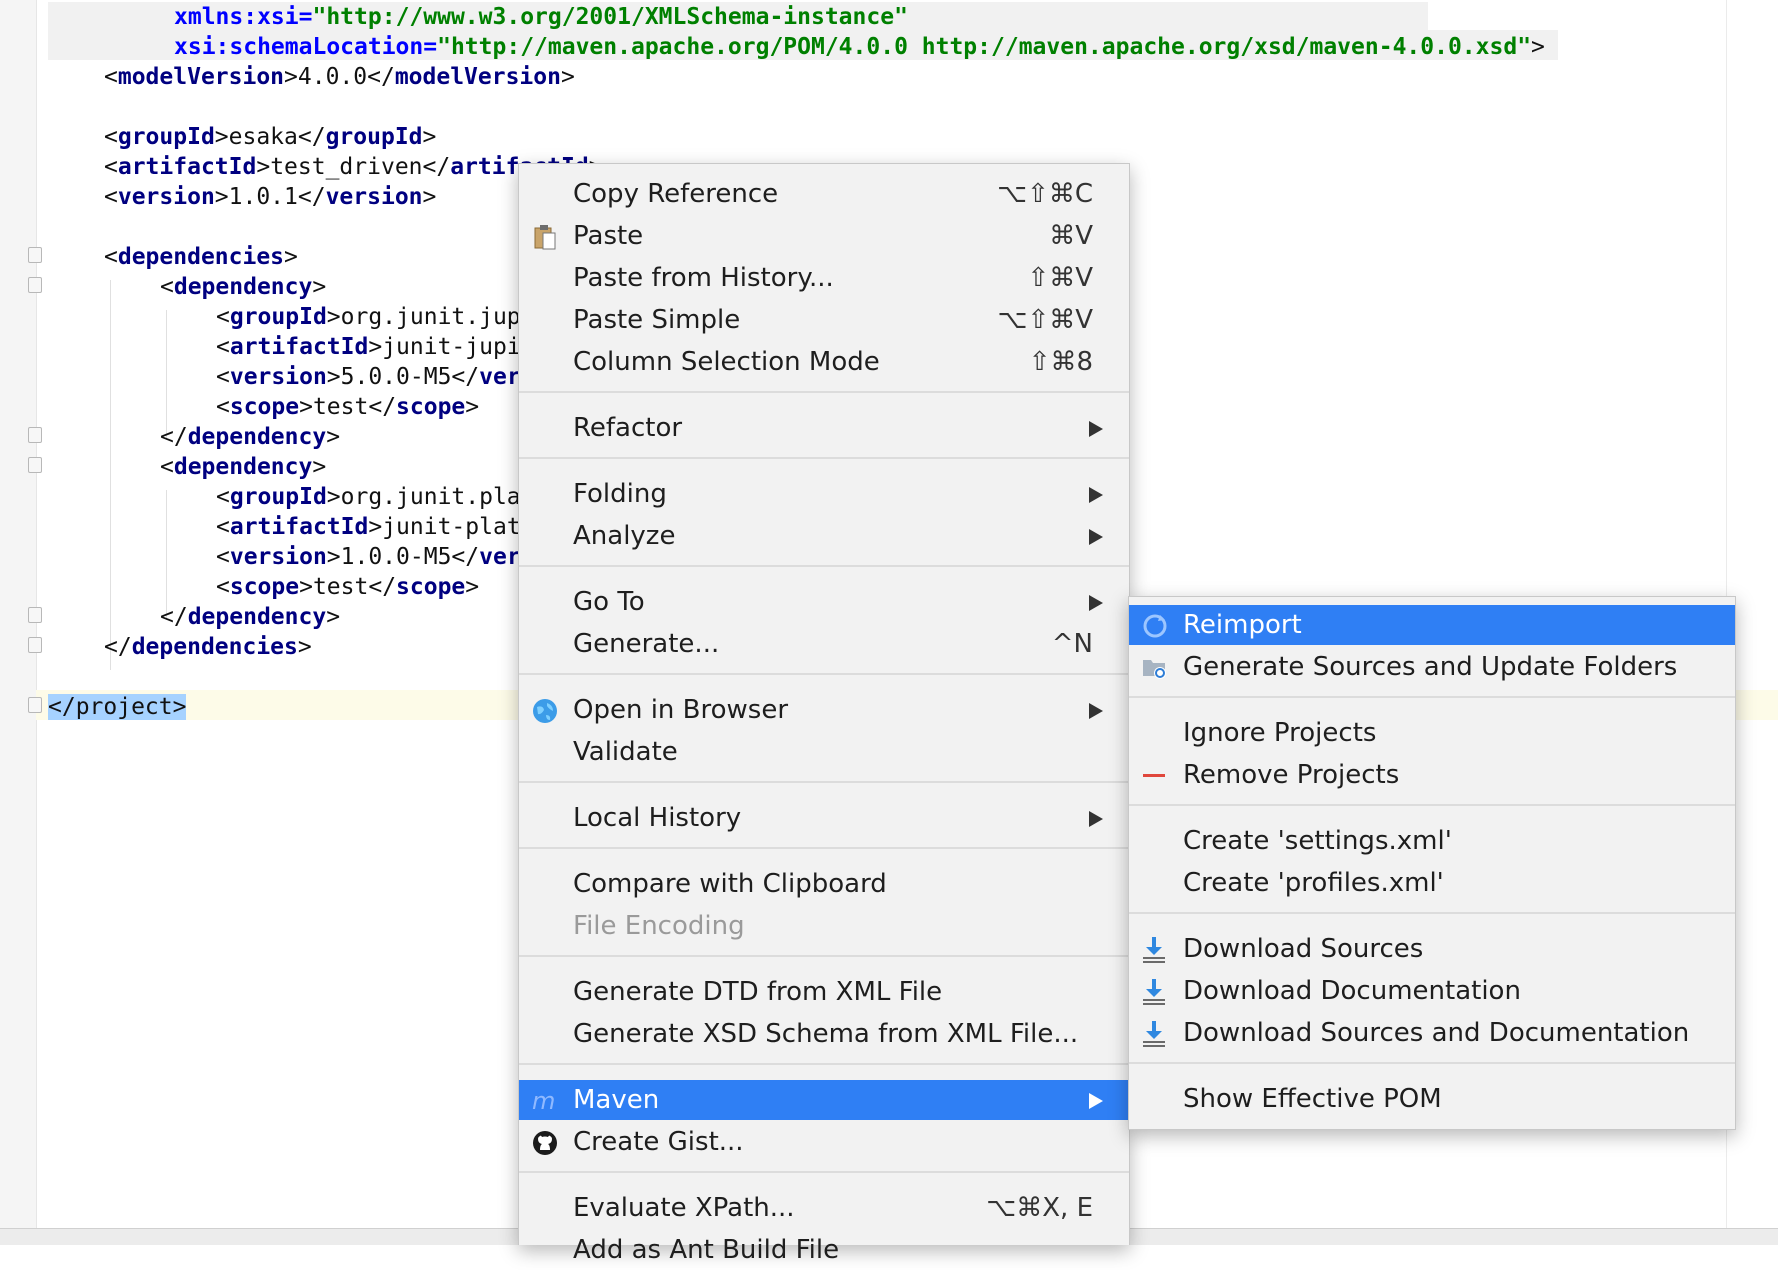 The height and width of the screenshot is (1270, 1778). I want to click on svg-text: m, so click(543, 1101).